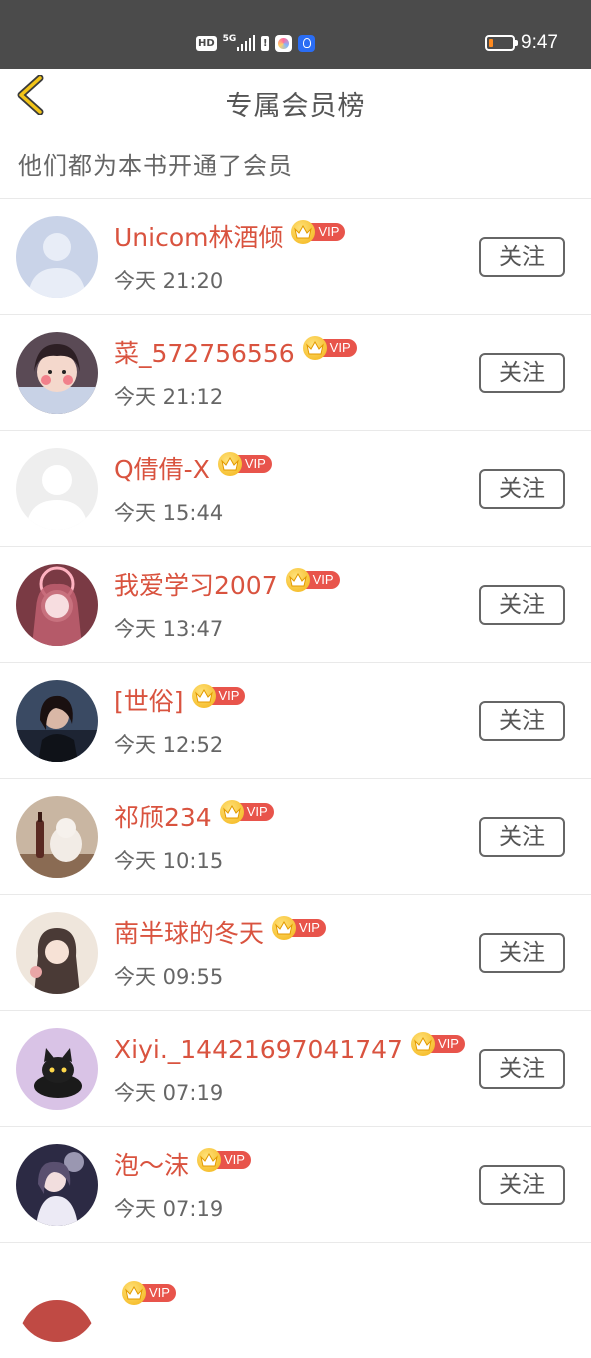 The width and height of the screenshot is (591, 1358). I want to click on name-line: 菜_572756556 VIP, so click(235, 354).